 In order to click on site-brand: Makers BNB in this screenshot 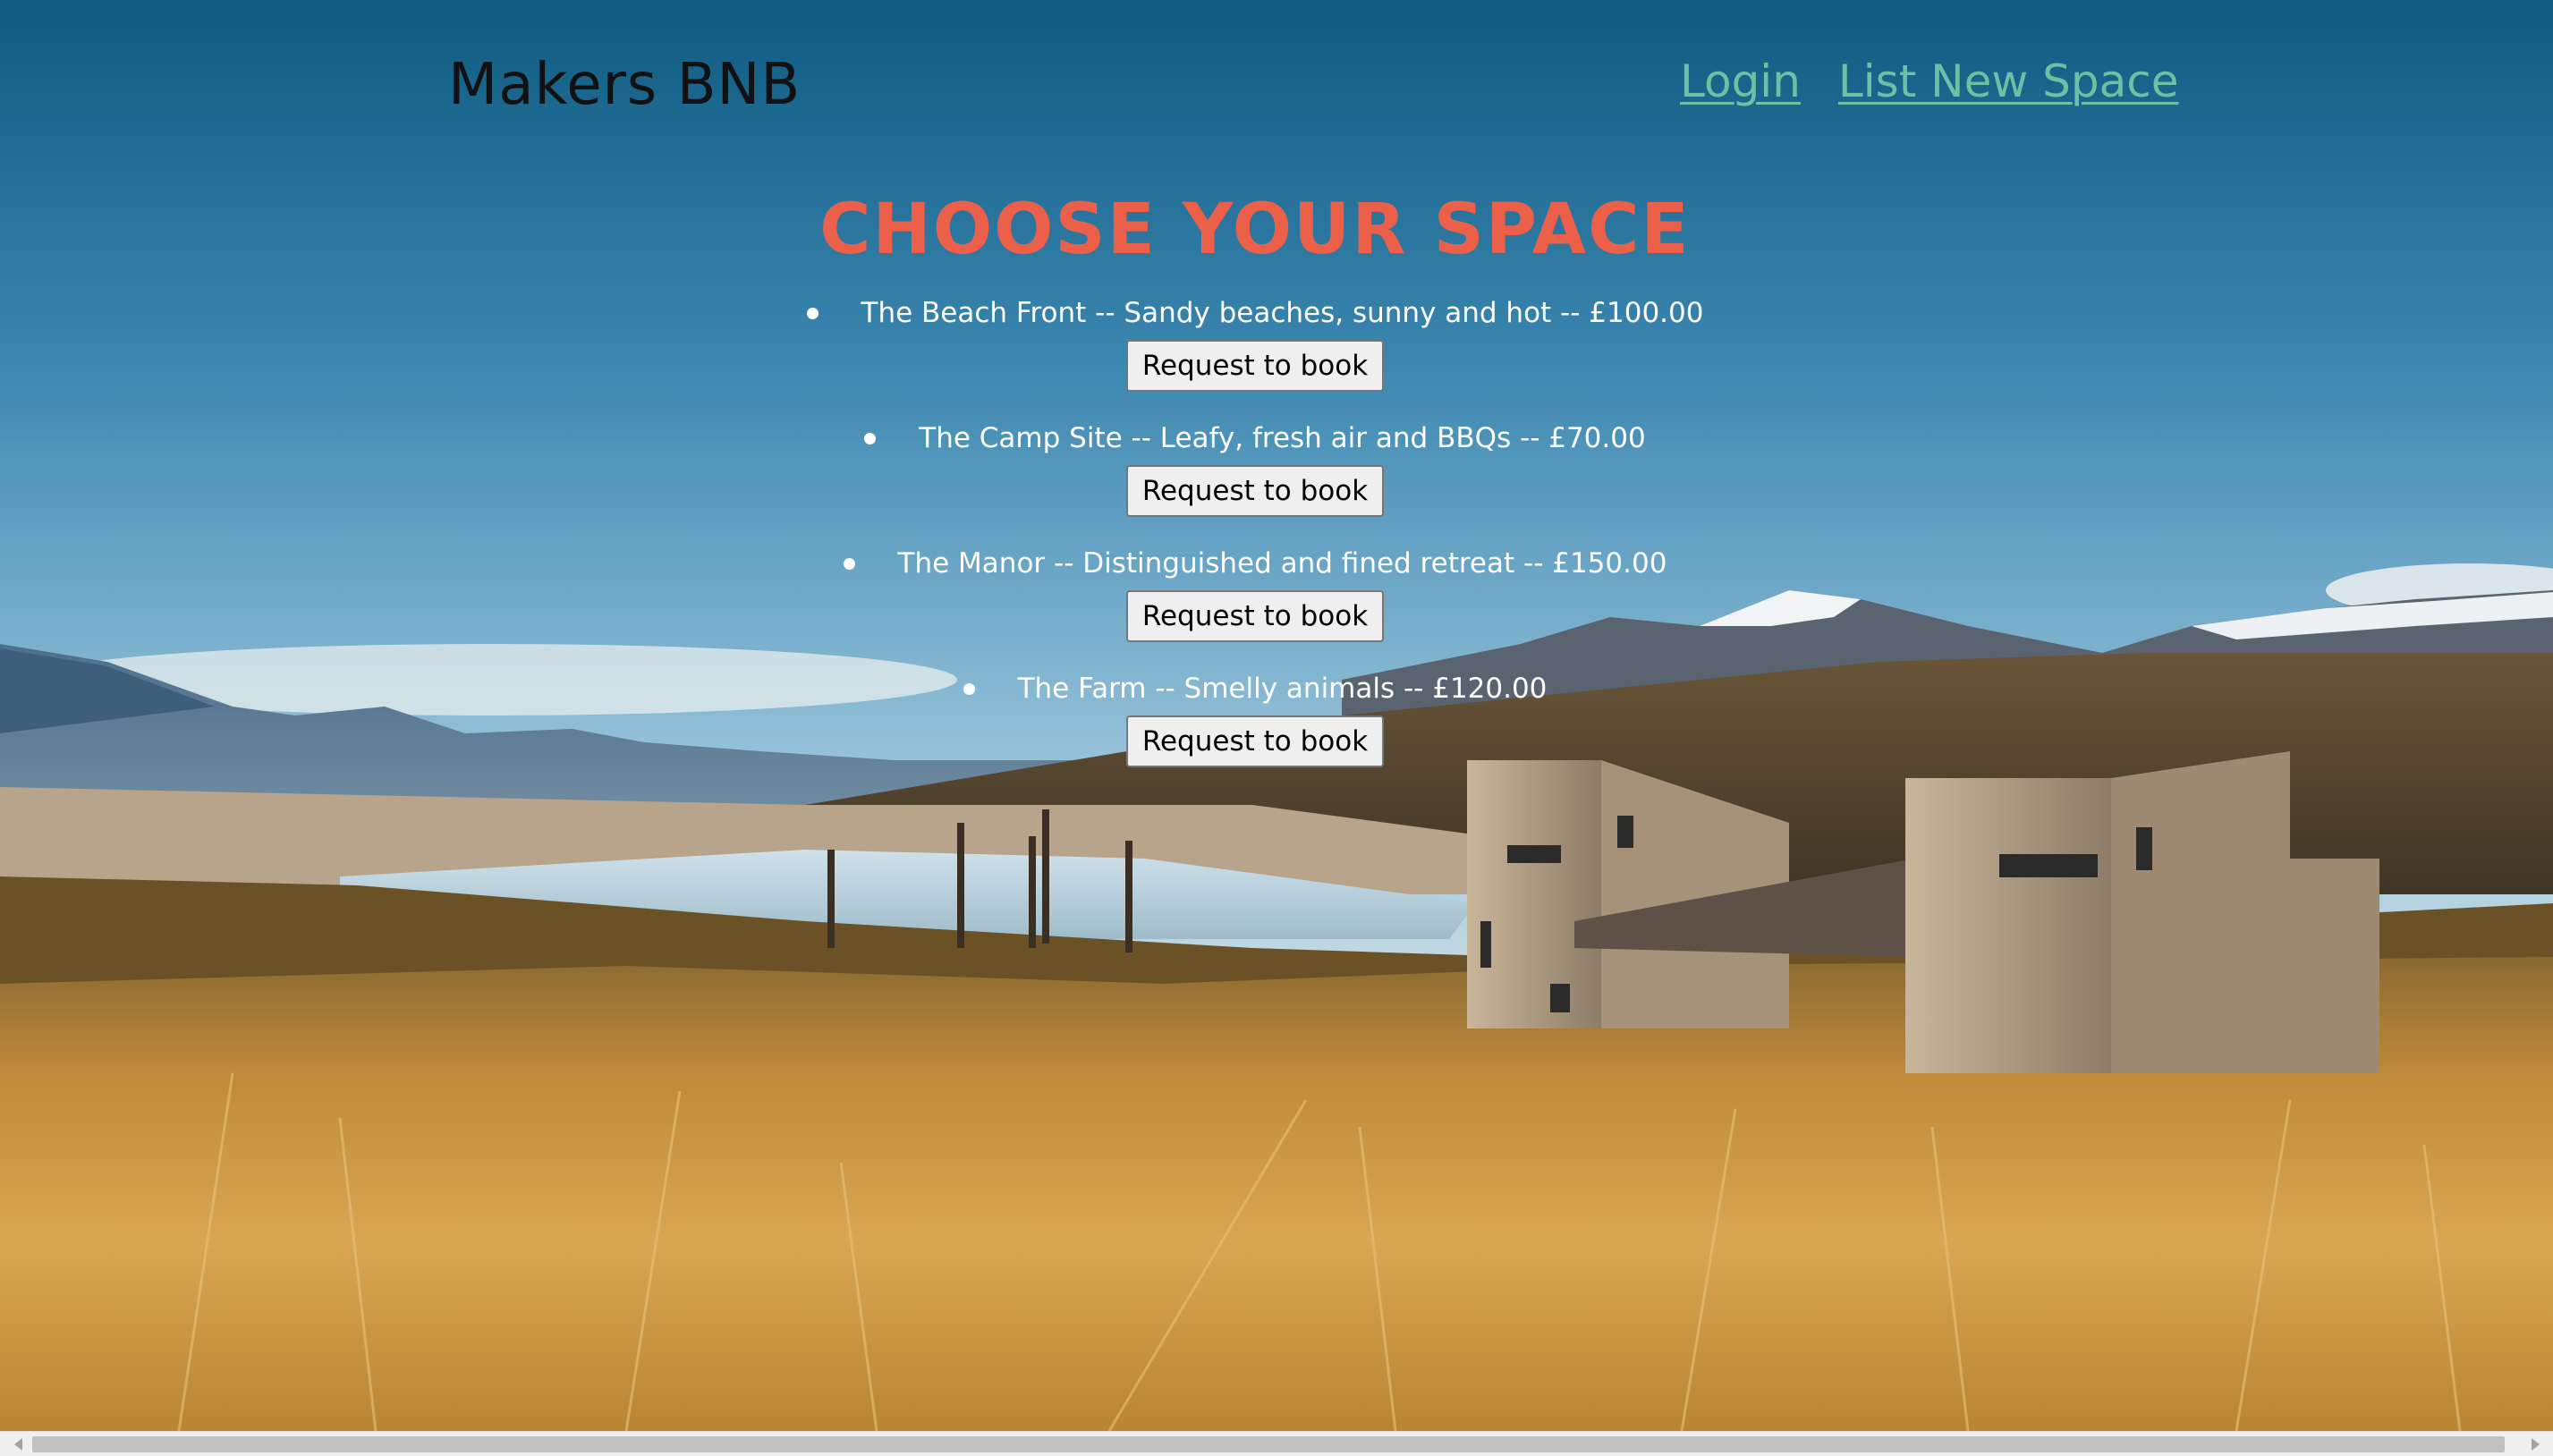, I will do `click(625, 85)`.